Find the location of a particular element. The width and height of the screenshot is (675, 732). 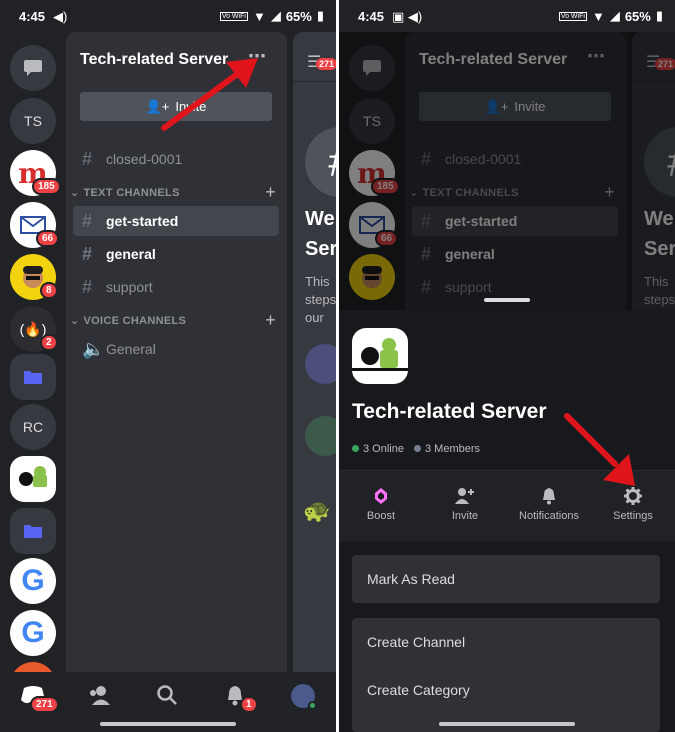

create-channel-item: Create Channel is located at coordinates (506, 642).